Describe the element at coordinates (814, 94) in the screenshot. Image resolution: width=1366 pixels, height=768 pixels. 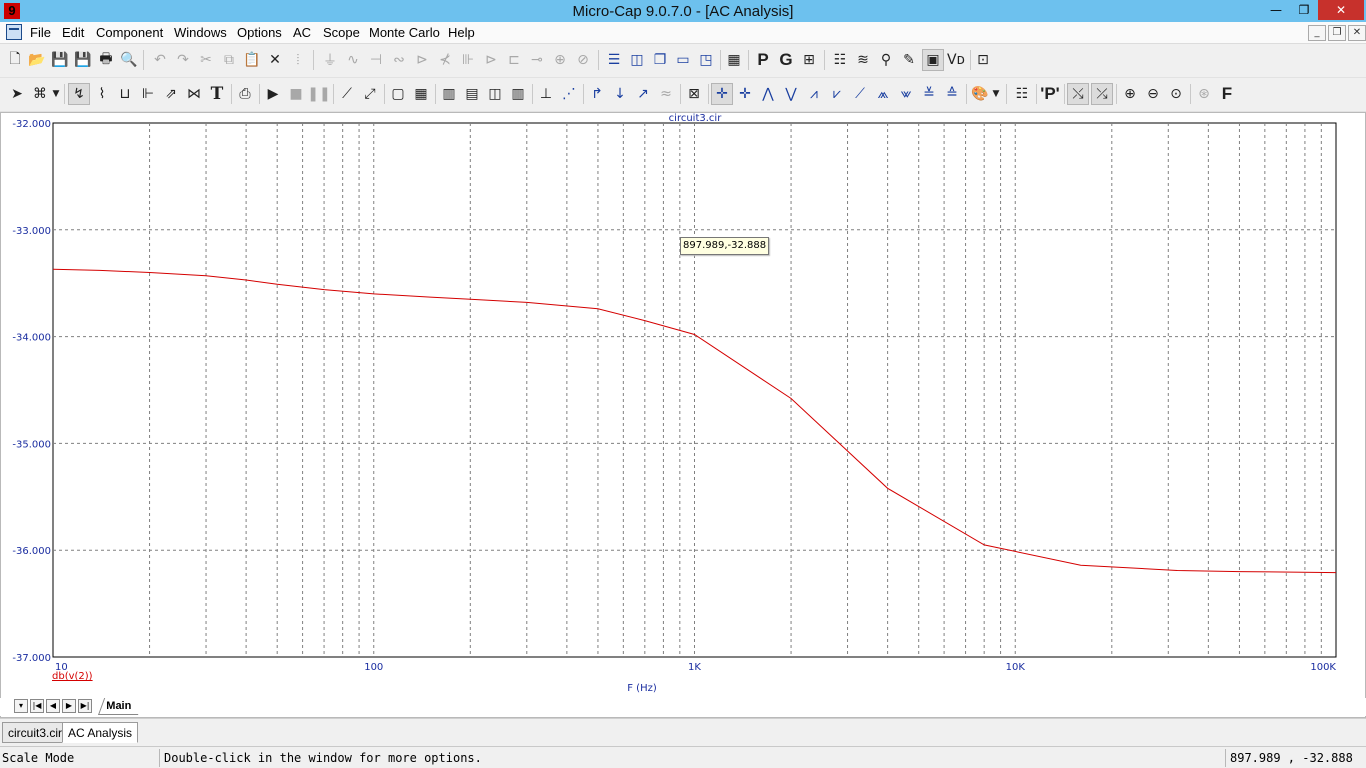
I see `high-icon: ⩘` at that location.